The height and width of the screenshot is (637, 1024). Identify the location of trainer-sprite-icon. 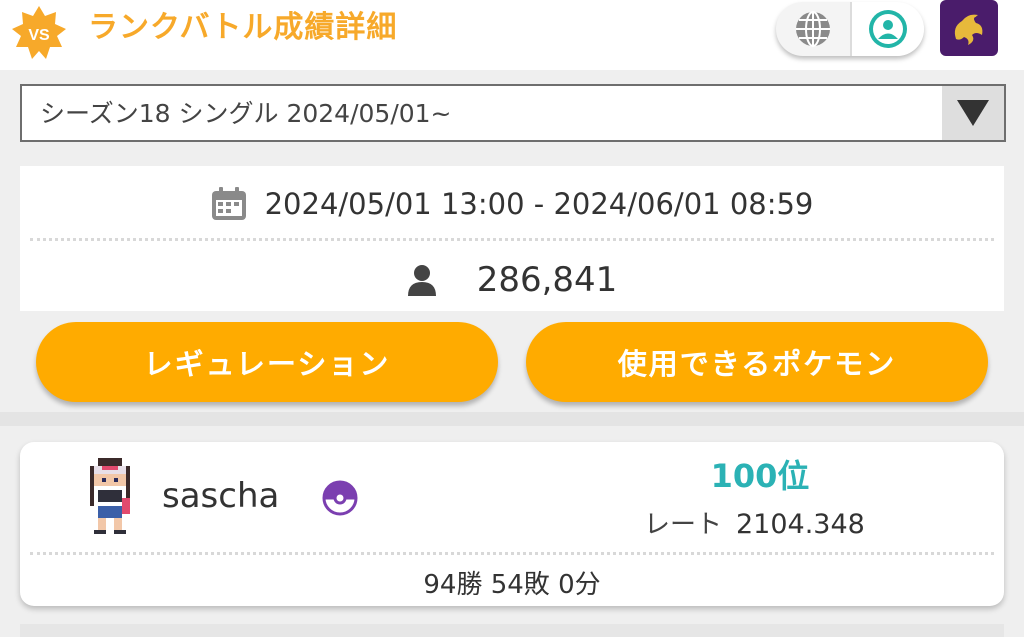
(110, 496).